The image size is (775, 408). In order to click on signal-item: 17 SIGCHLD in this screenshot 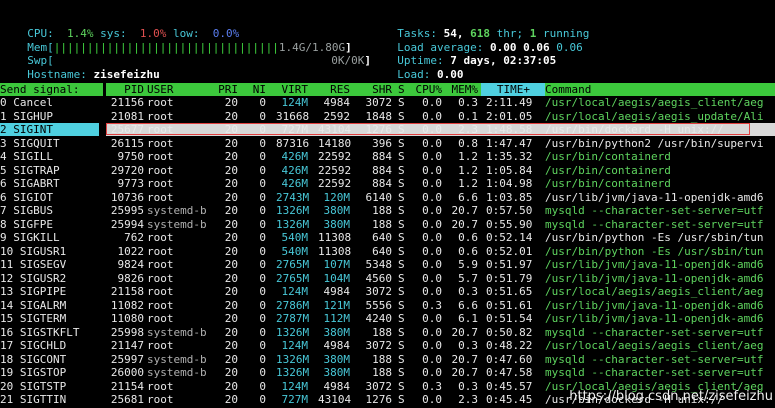, I will do `click(49, 345)`.